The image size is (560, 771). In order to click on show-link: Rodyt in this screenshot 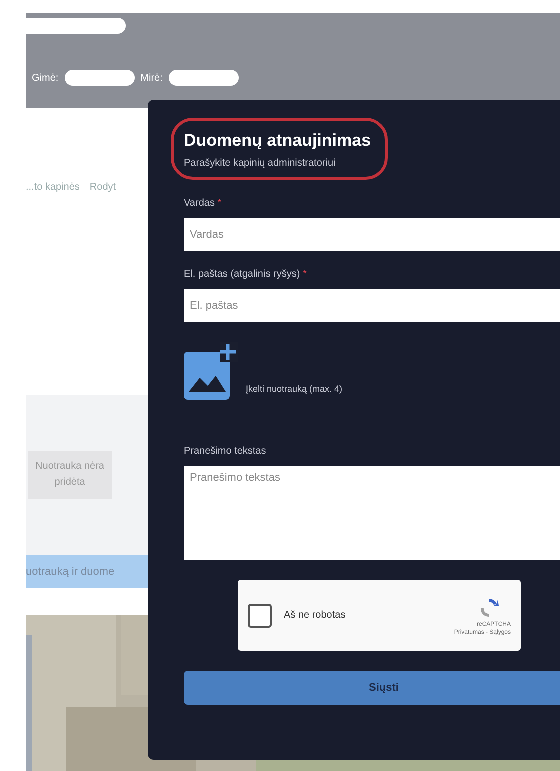, I will do `click(103, 187)`.